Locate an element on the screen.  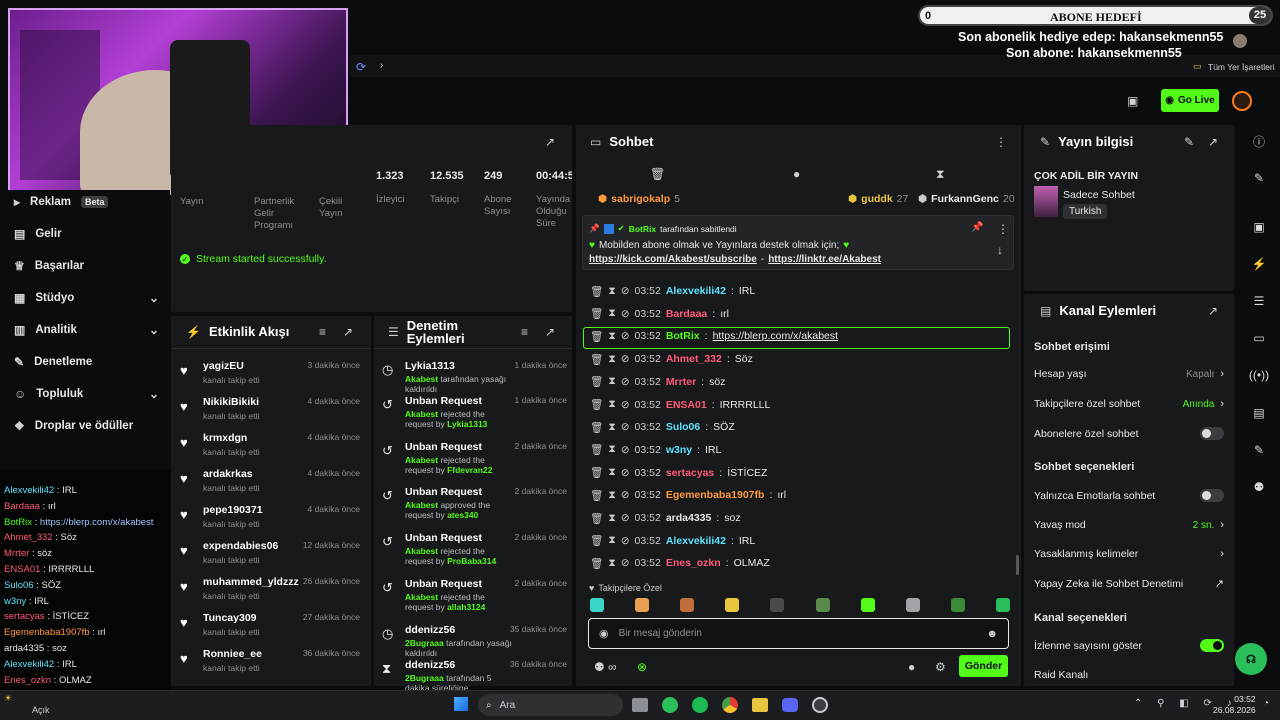
sidebar-item-denetleme: ✎ Denetleme is located at coordinates (53, 362).